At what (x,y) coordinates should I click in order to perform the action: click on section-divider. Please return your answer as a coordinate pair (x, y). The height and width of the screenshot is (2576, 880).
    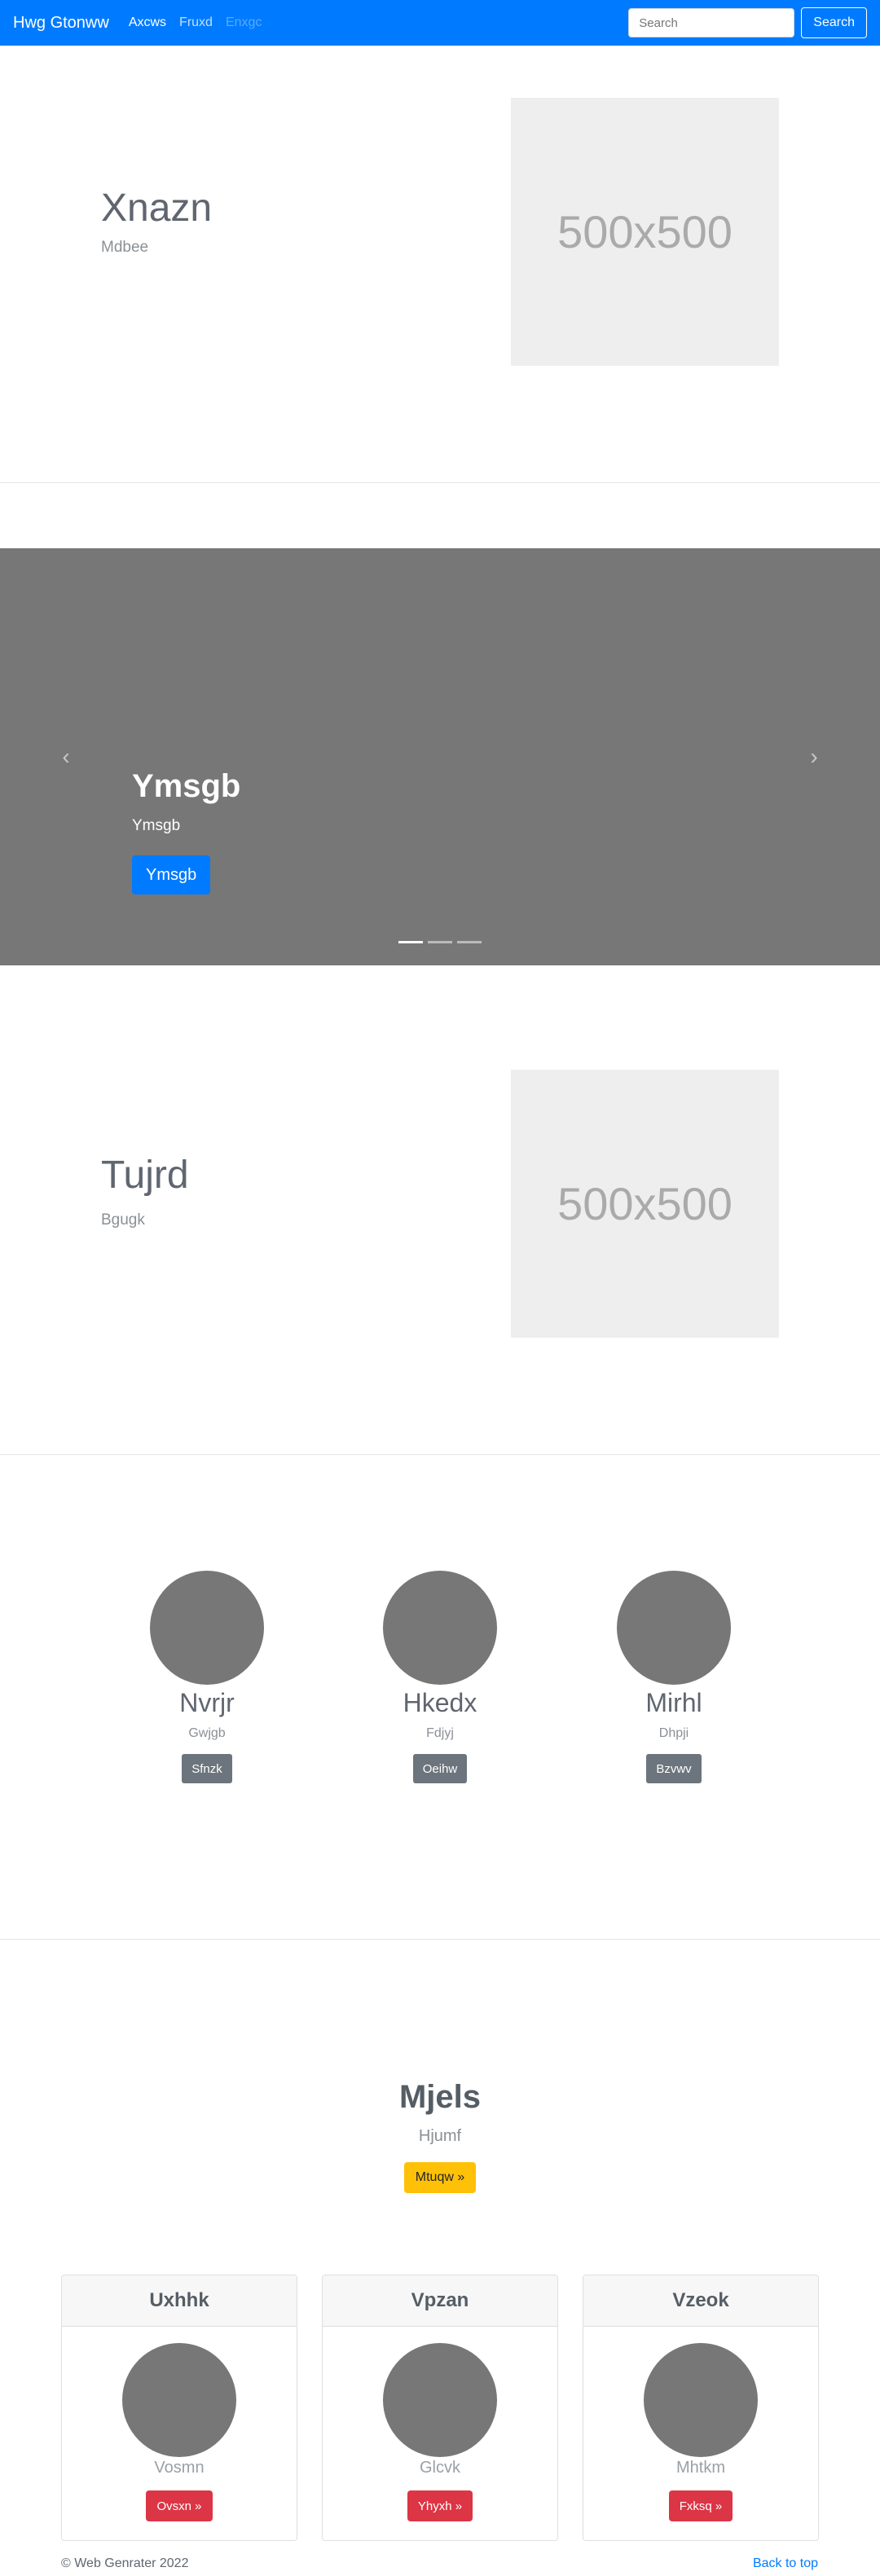
    Looking at the image, I should click on (440, 1939).